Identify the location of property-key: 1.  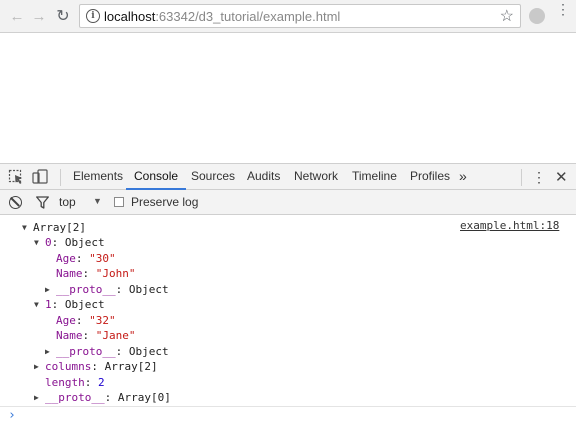
(48, 304).